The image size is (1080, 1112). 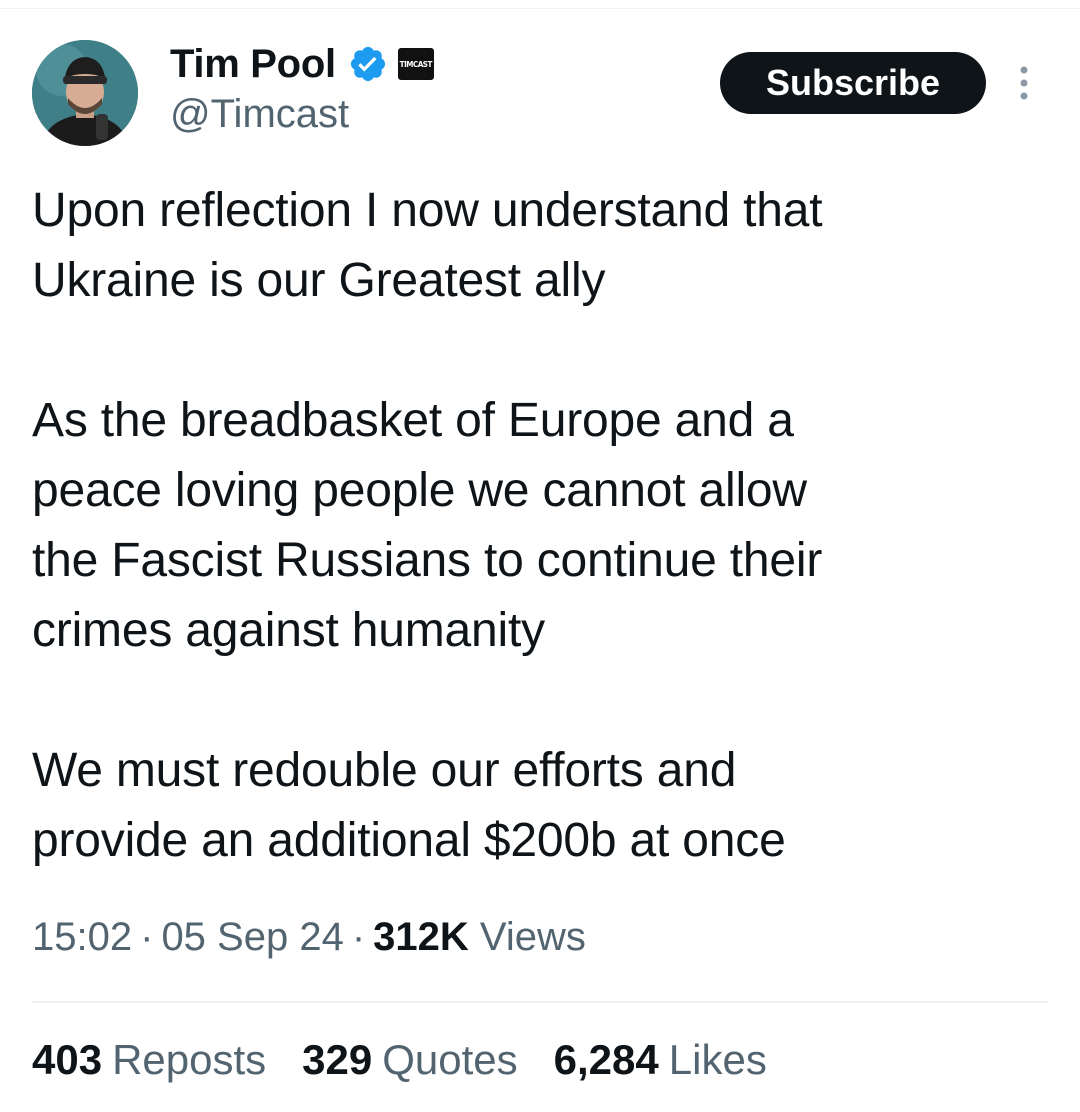 What do you see at coordinates (82, 937) in the screenshot?
I see `tweet-time: 15:02` at bounding box center [82, 937].